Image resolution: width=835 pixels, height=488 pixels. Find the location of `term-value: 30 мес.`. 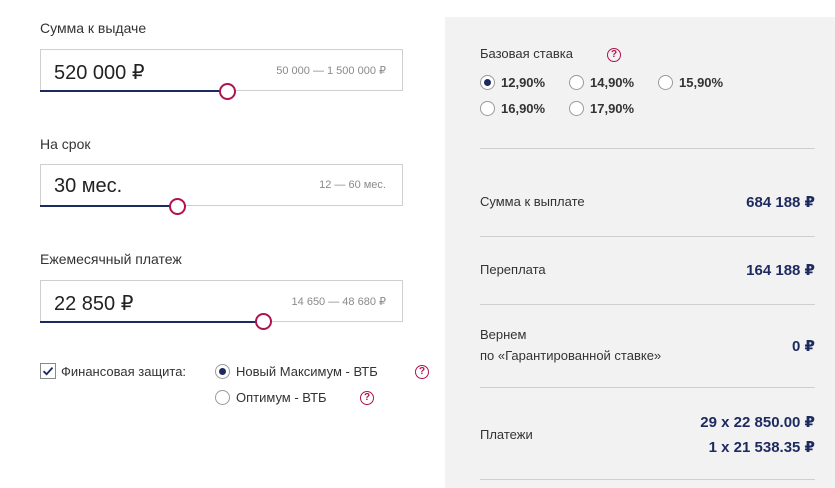

term-value: 30 мес. is located at coordinates (88, 186).